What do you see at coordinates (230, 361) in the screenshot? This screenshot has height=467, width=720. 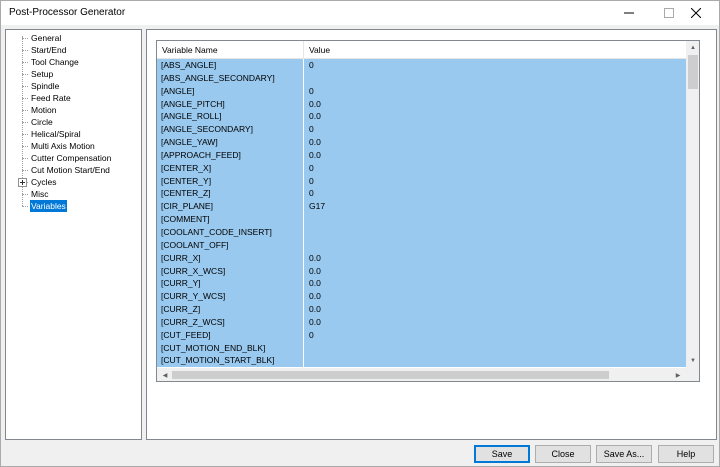 I see `variable-name-cell: [CUT_MOTION_START_BLK]` at bounding box center [230, 361].